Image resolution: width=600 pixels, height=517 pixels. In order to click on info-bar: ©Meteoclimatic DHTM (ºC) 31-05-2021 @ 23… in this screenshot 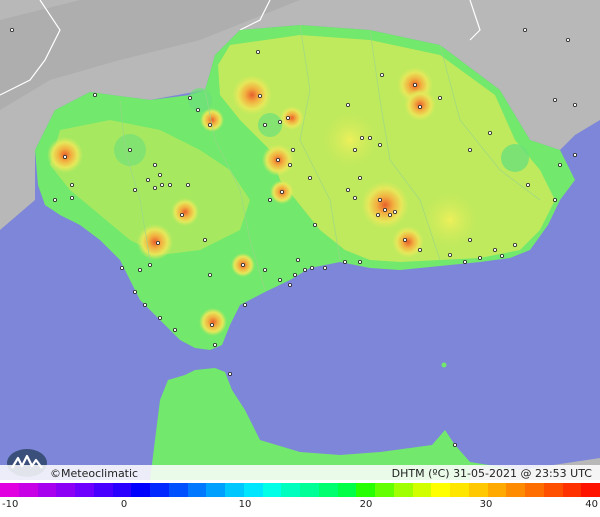, I will do `click(300, 473)`.